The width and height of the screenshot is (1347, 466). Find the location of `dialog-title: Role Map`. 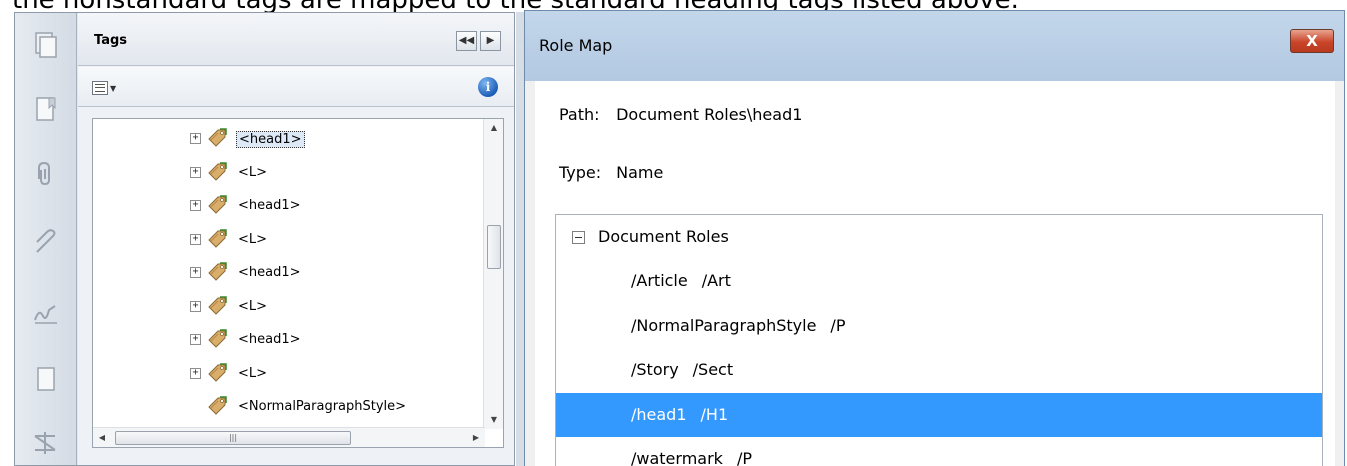

dialog-title: Role Map is located at coordinates (576, 45).